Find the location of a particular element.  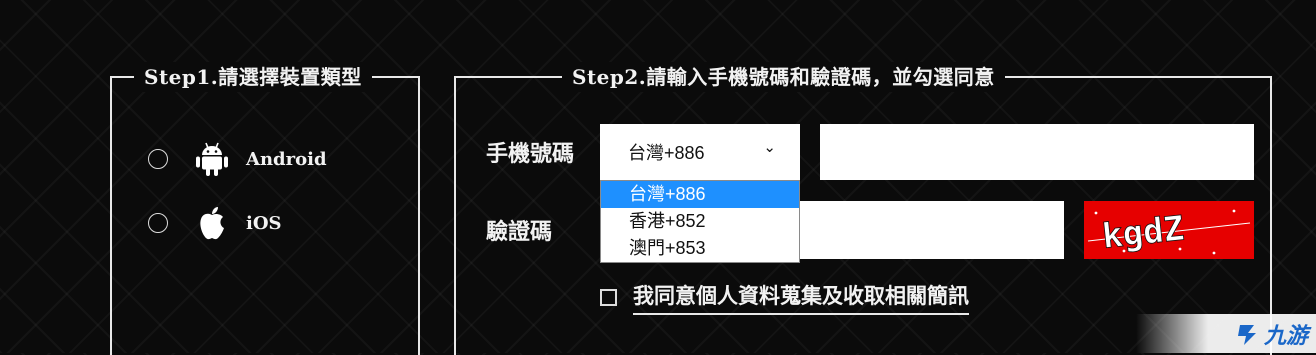

country-option-taiwan: 台灣+886 is located at coordinates (700, 194).